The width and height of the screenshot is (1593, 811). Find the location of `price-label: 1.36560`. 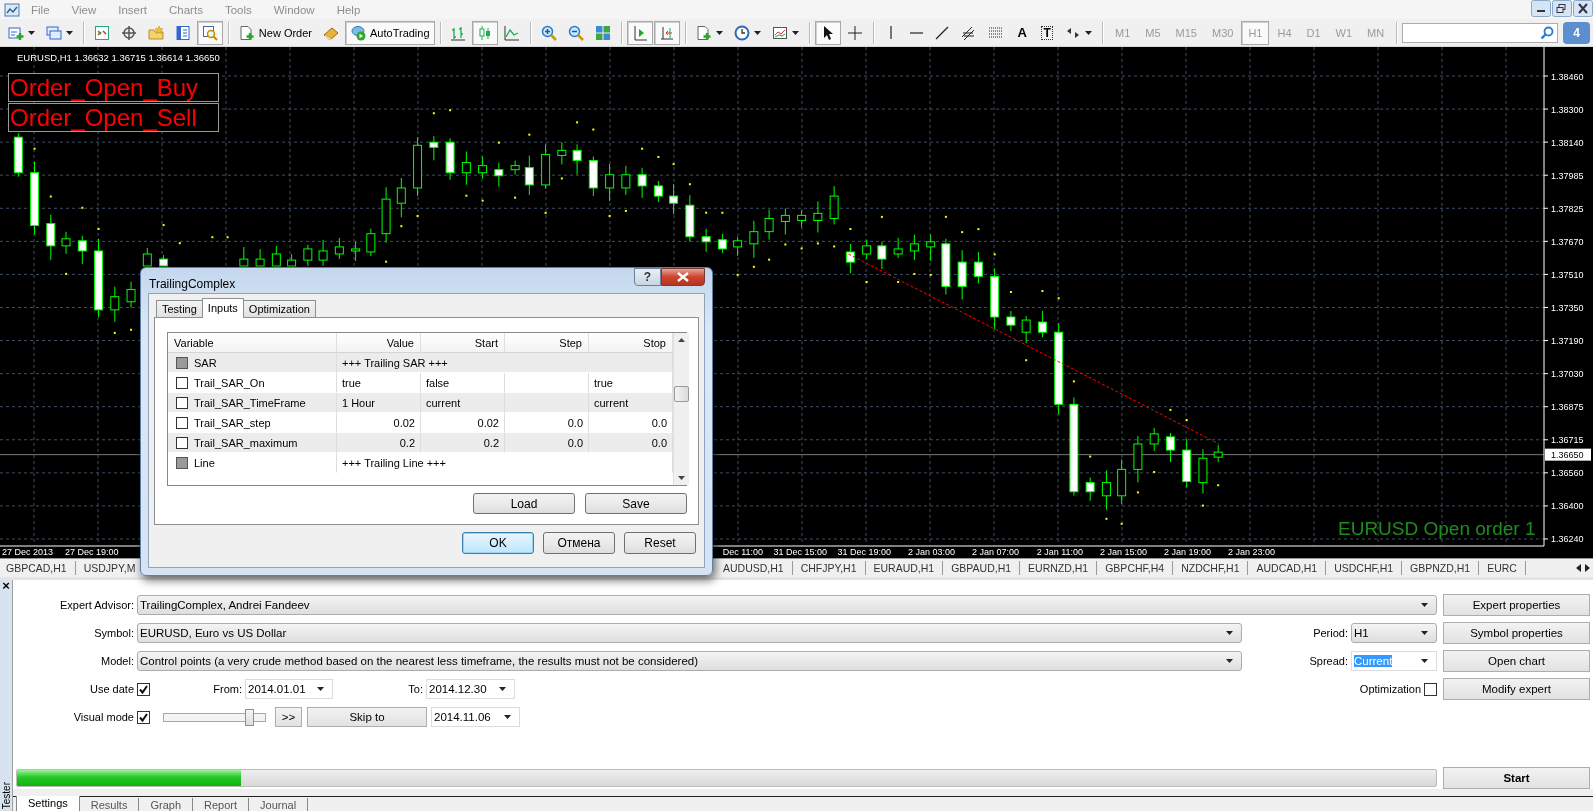

price-label: 1.36560 is located at coordinates (1567, 473).